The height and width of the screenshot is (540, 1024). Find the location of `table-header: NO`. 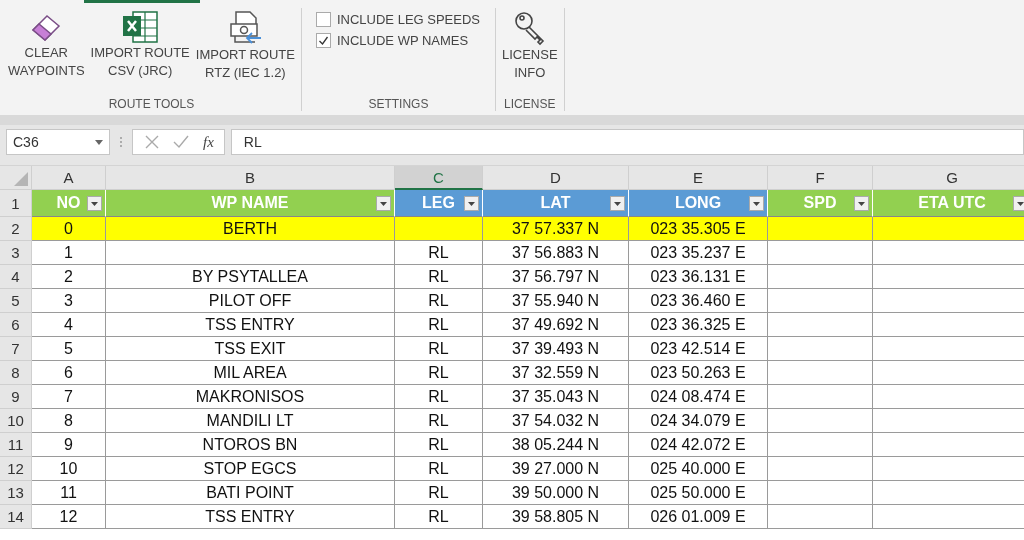

table-header: NO is located at coordinates (69, 203).